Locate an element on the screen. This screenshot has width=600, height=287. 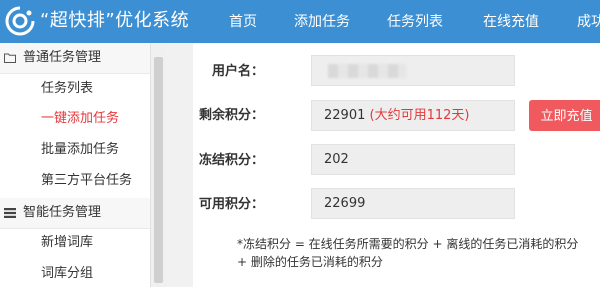
sidebar-section-label: 普通任务管理 is located at coordinates (62, 57).